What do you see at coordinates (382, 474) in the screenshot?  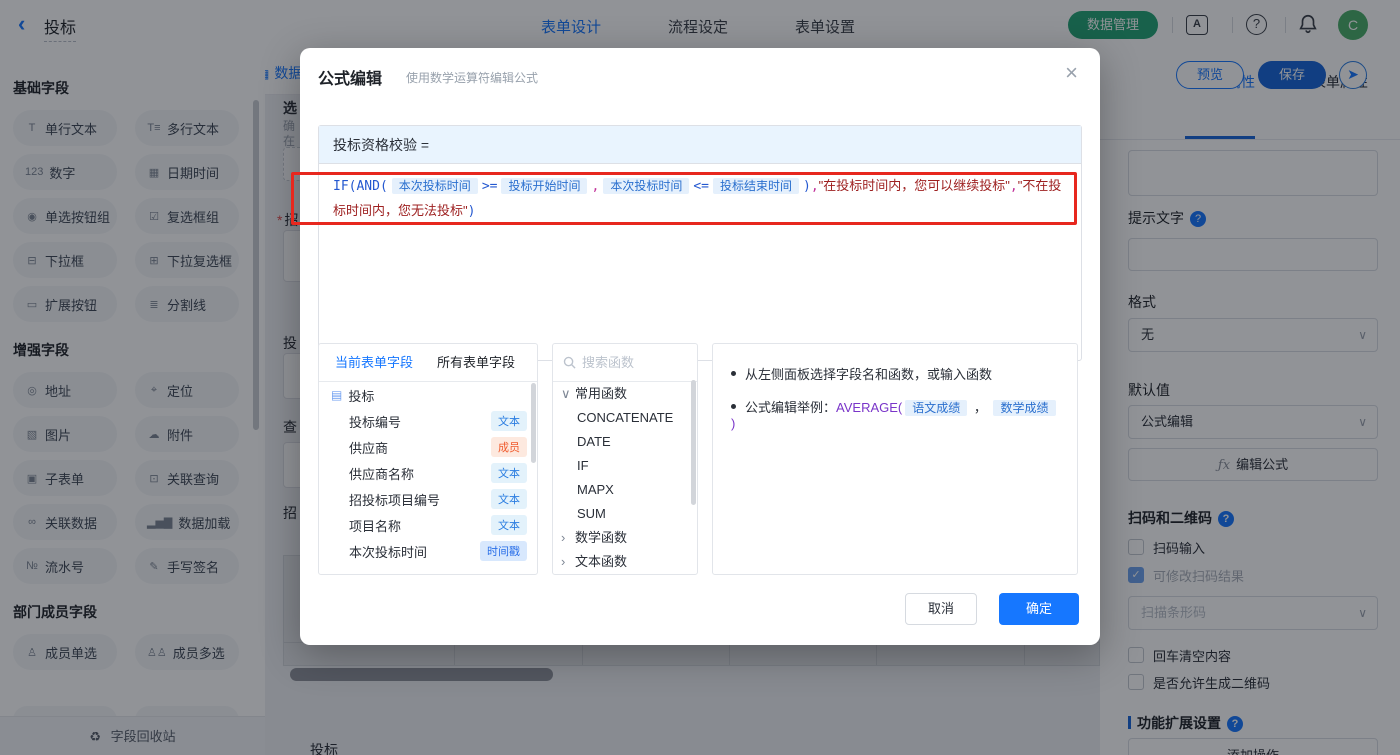 I see `variable-name: 供应商名称` at bounding box center [382, 474].